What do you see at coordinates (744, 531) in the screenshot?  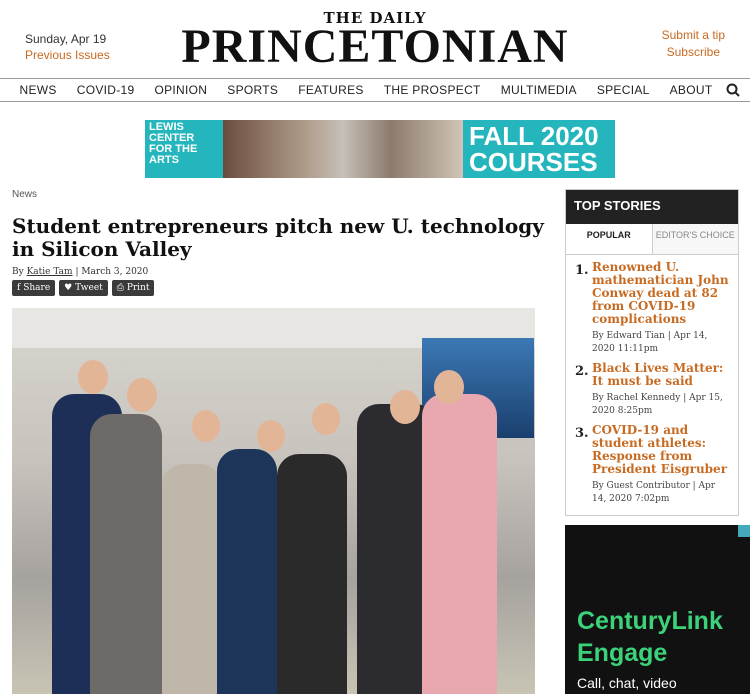 I see `ad-choices-icon` at bounding box center [744, 531].